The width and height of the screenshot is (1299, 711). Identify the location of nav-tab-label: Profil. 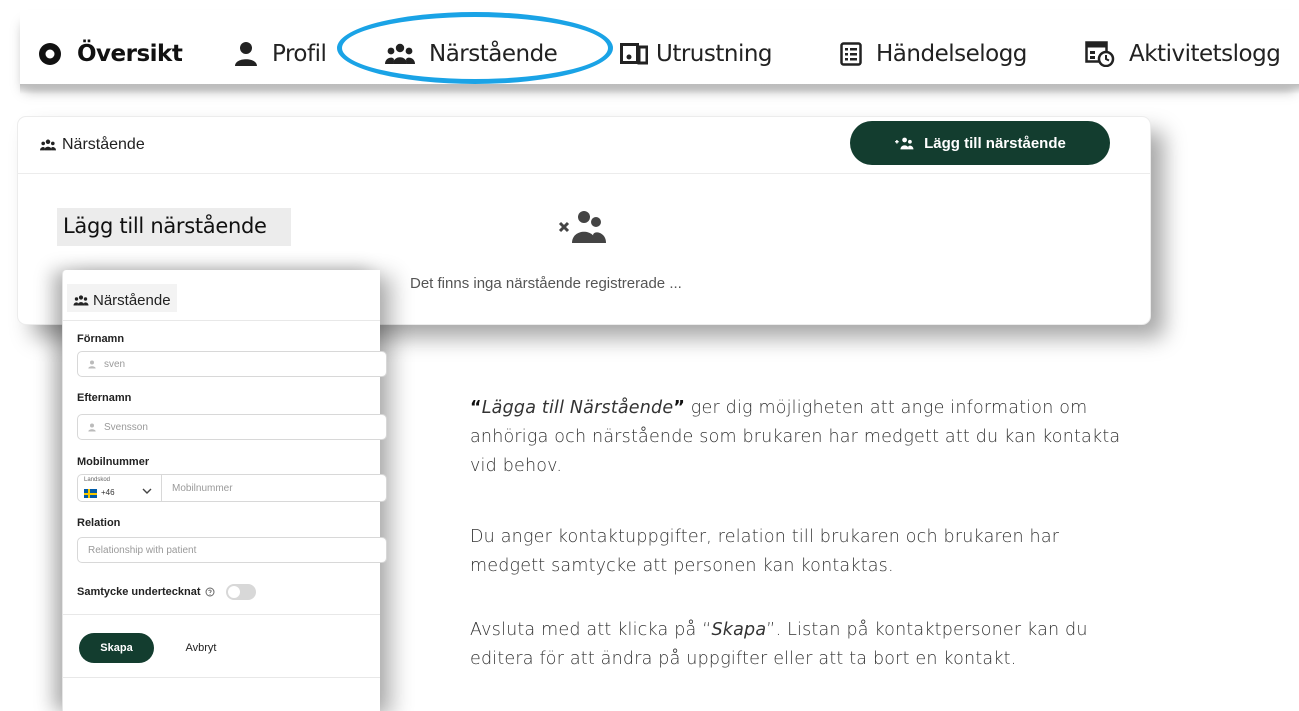
(299, 54).